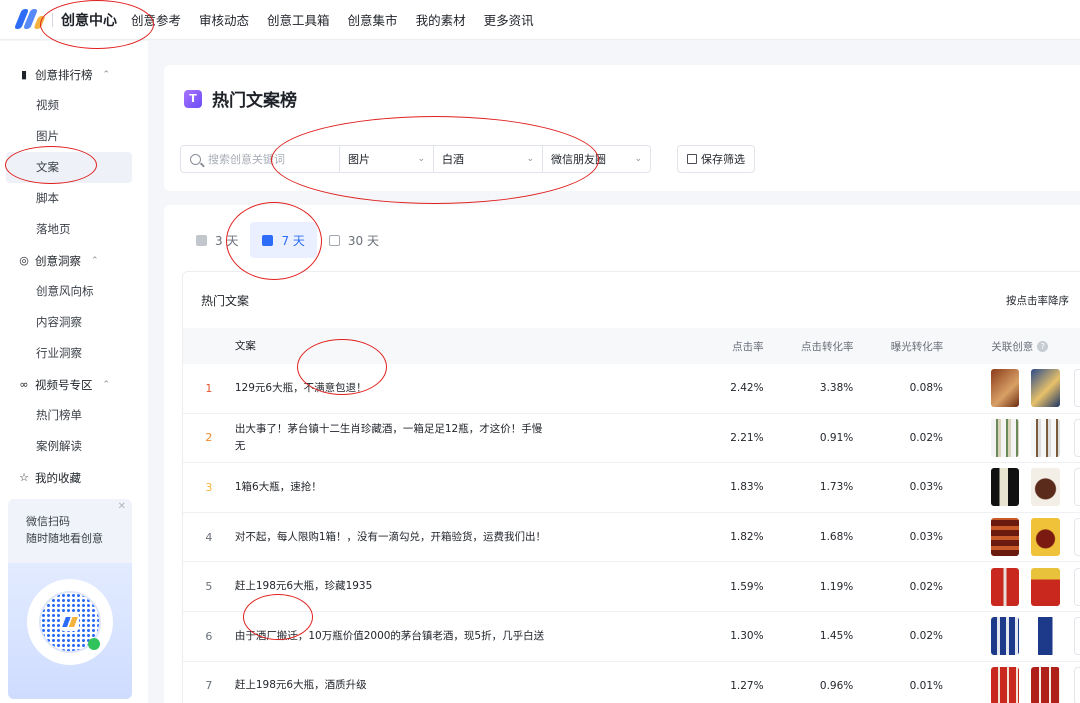 The image size is (1080, 703). Describe the element at coordinates (597, 159) in the screenshot. I see `placement-select: 微信朋友圈 ⌄` at that location.